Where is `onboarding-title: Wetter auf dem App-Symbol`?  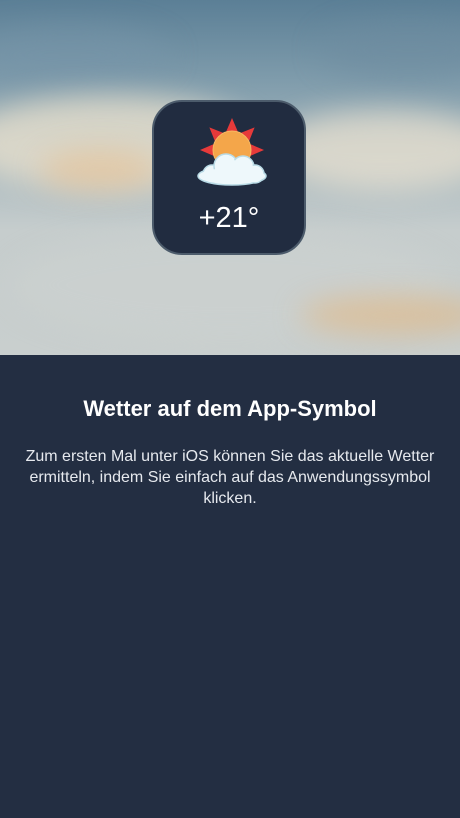 onboarding-title: Wetter auf dem App-Symbol is located at coordinates (230, 408).